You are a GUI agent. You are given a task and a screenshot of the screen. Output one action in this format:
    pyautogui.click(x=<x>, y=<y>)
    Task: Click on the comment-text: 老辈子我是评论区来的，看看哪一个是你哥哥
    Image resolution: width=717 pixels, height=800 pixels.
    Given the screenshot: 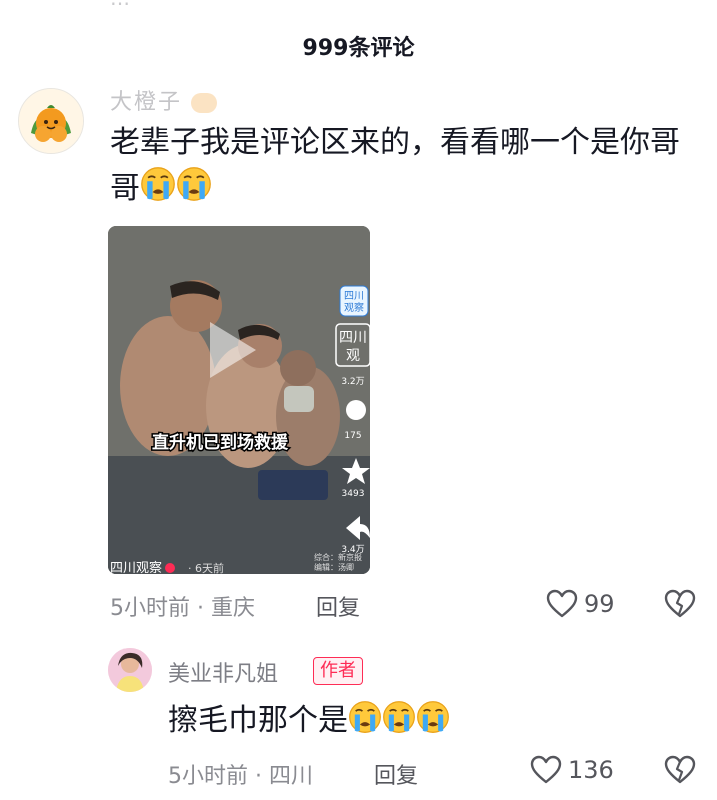 What is the action you would take?
    pyautogui.click(x=395, y=165)
    